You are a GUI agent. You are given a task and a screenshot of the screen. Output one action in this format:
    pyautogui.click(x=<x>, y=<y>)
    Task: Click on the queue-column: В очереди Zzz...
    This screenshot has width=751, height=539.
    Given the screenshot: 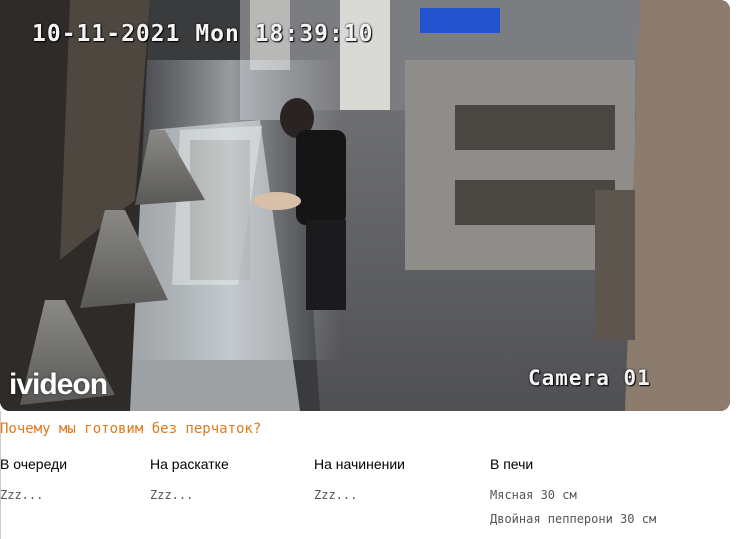 What is the action you would take?
    pyautogui.click(x=33, y=483)
    